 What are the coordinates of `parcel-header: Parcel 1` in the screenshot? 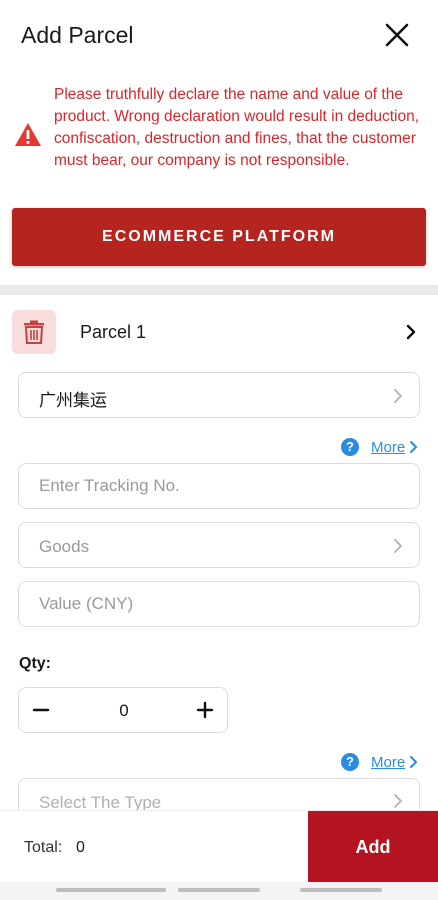 It's located at (219, 333).